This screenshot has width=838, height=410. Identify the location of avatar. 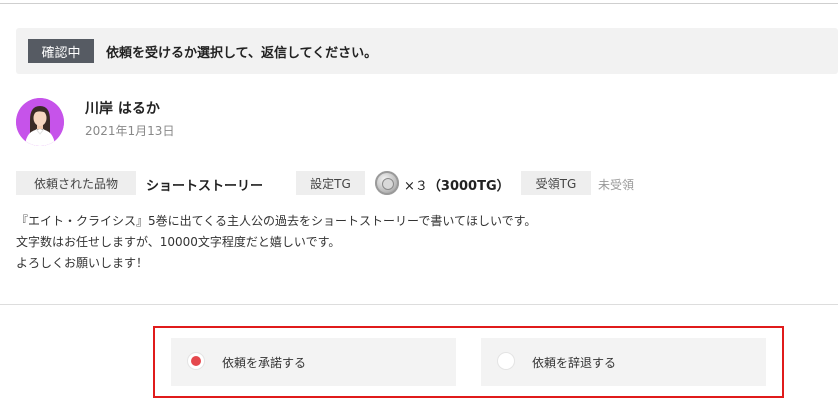
(40, 122).